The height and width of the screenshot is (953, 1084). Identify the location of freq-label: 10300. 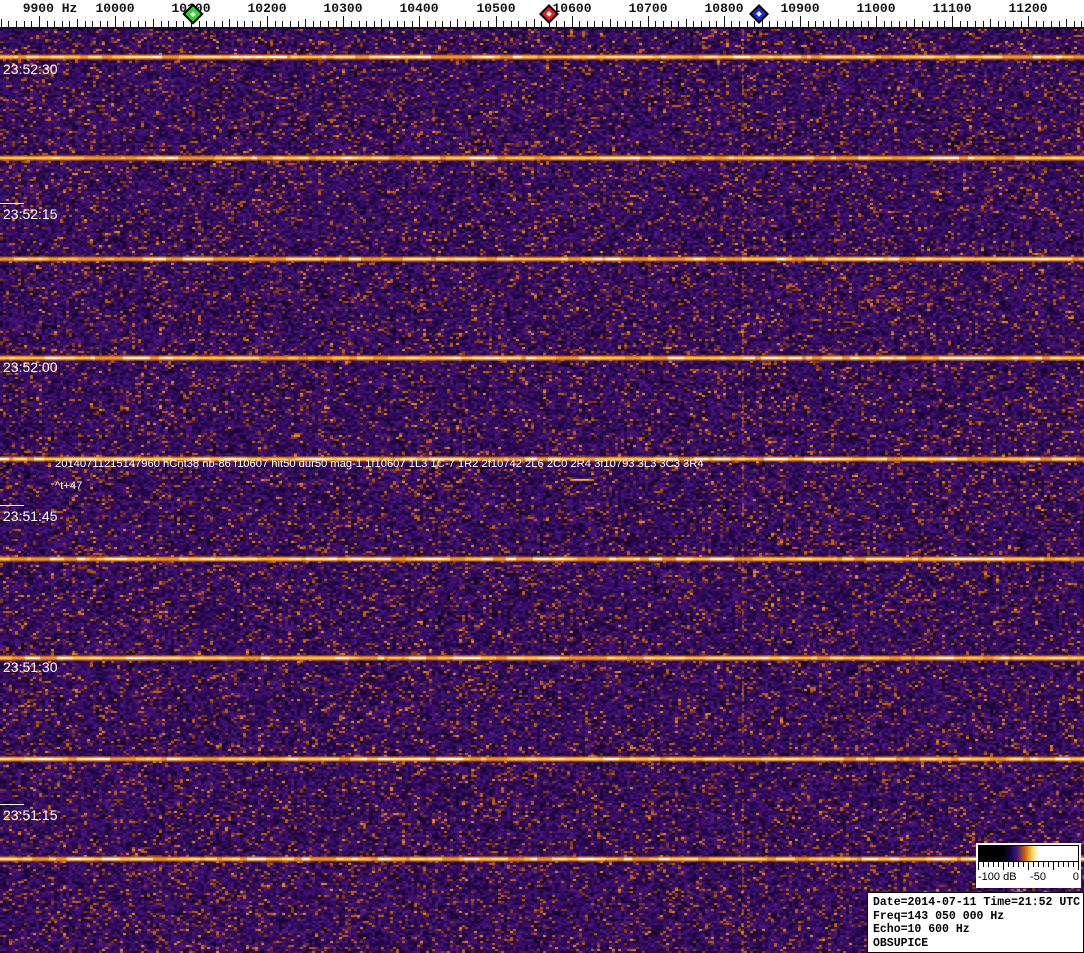
(343, 8).